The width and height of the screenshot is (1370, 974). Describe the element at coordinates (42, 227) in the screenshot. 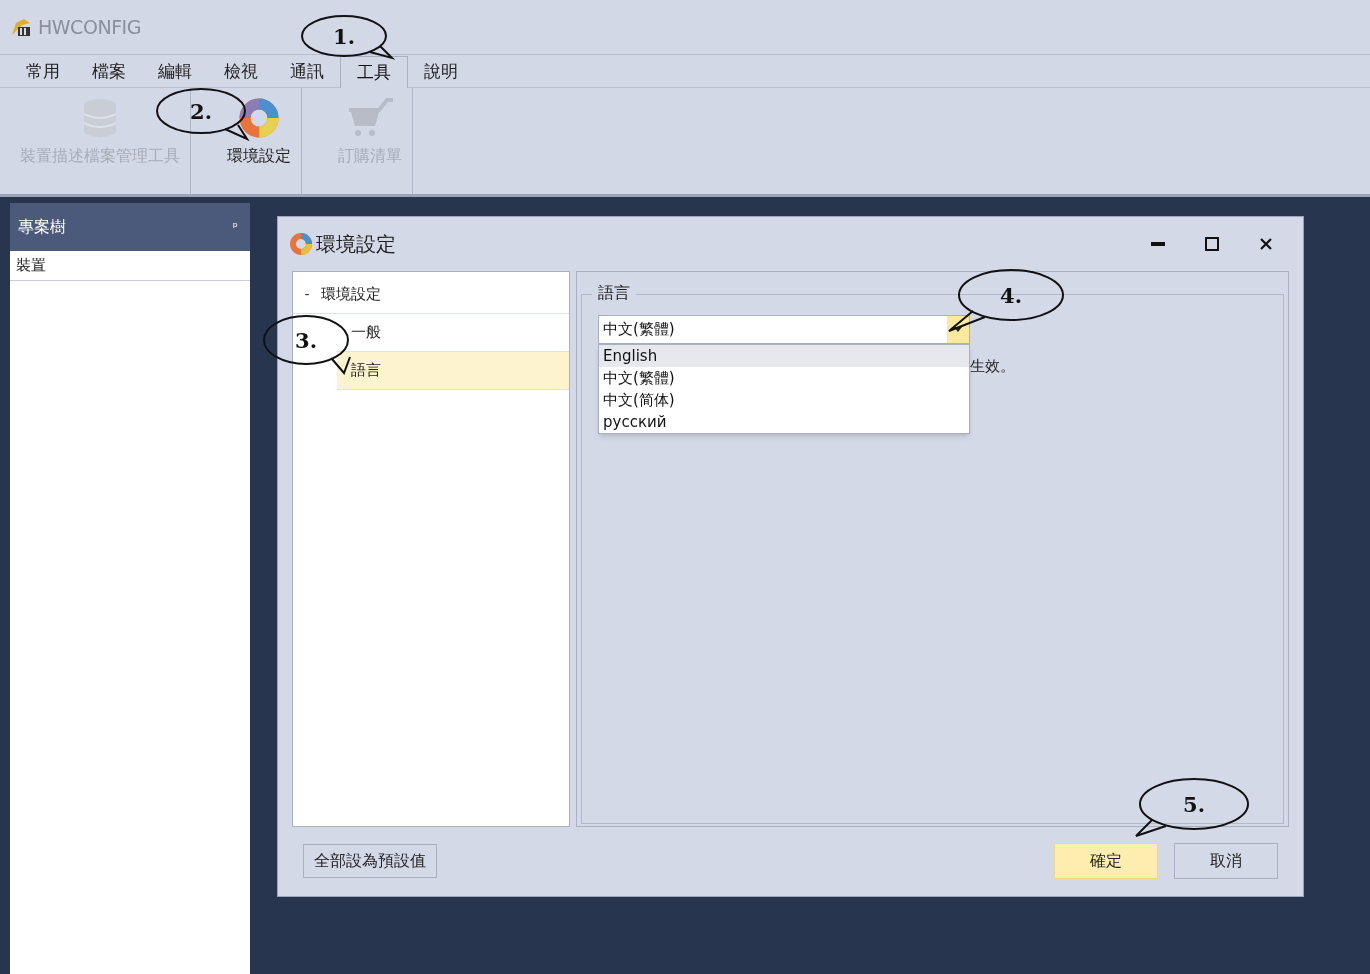

I see `panel-title: 專案樹` at that location.